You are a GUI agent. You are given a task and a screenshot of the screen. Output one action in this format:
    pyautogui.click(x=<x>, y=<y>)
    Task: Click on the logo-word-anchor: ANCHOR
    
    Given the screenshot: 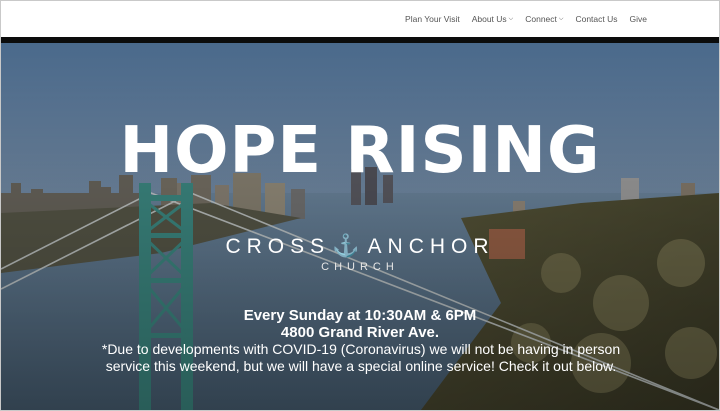 What is the action you would take?
    pyautogui.click(x=431, y=246)
    